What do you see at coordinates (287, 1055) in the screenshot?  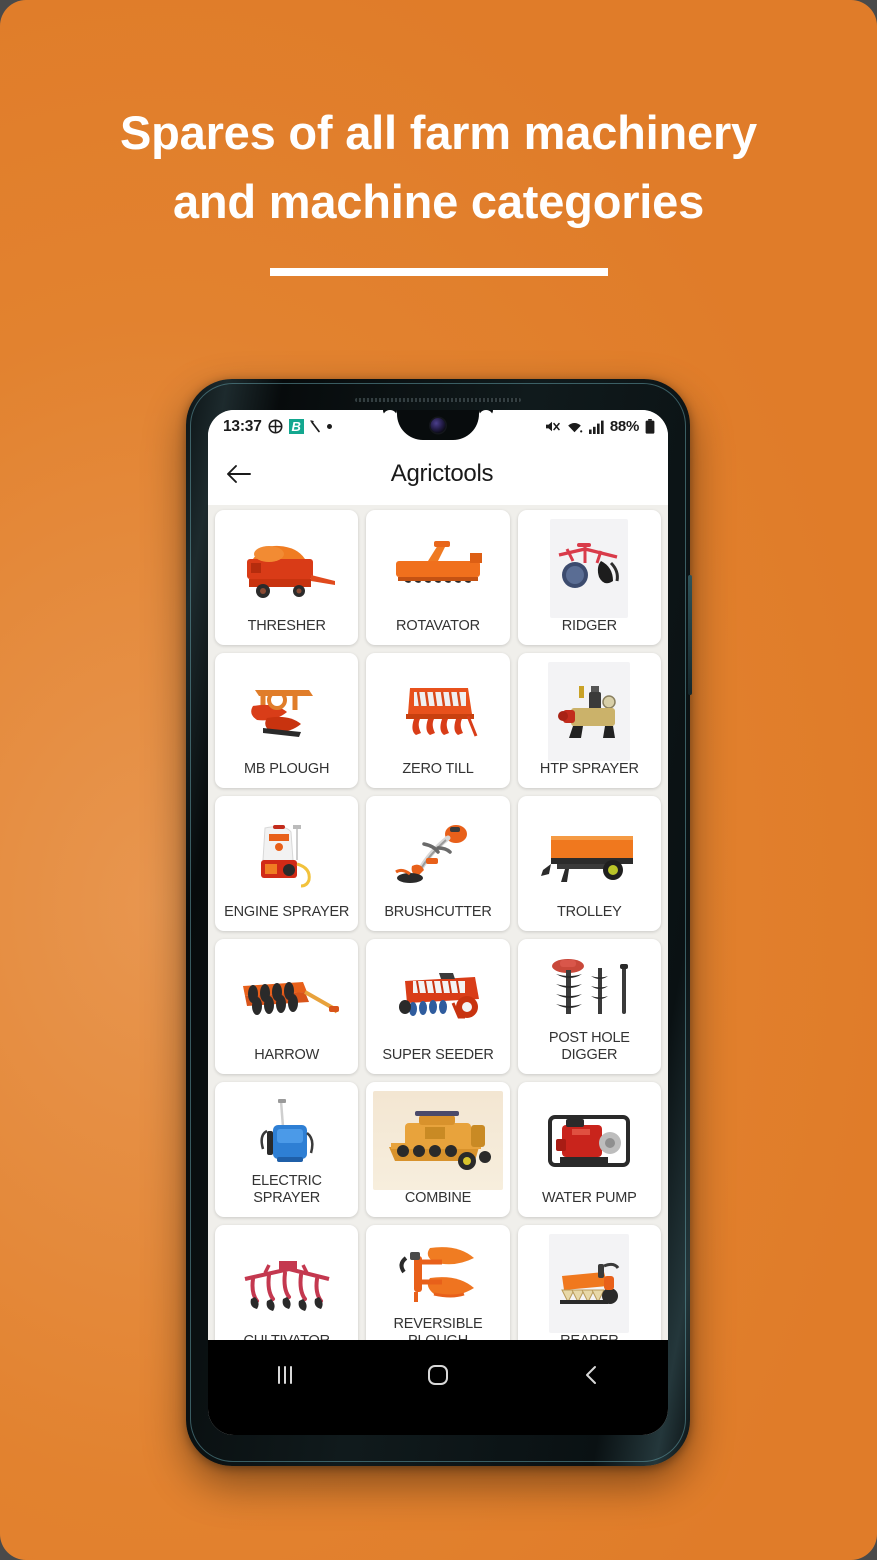 I see `tile-label: HARROW` at bounding box center [287, 1055].